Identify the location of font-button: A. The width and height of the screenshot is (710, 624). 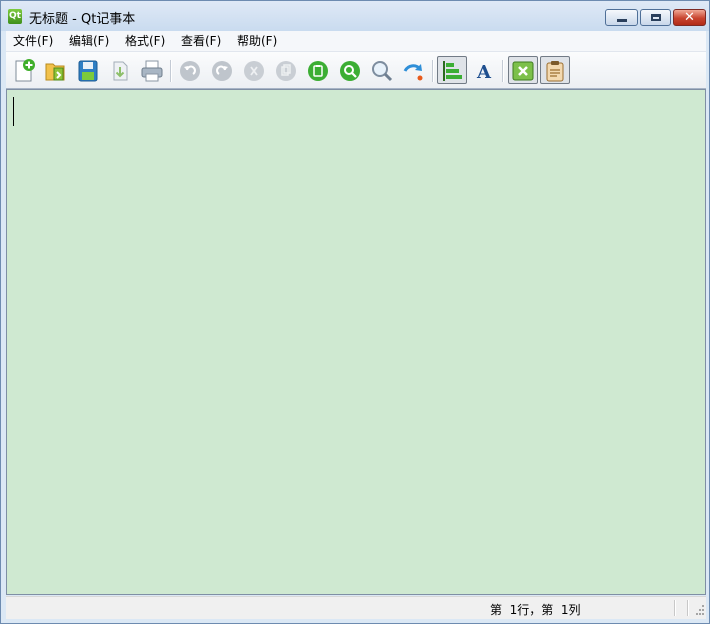
(484, 70).